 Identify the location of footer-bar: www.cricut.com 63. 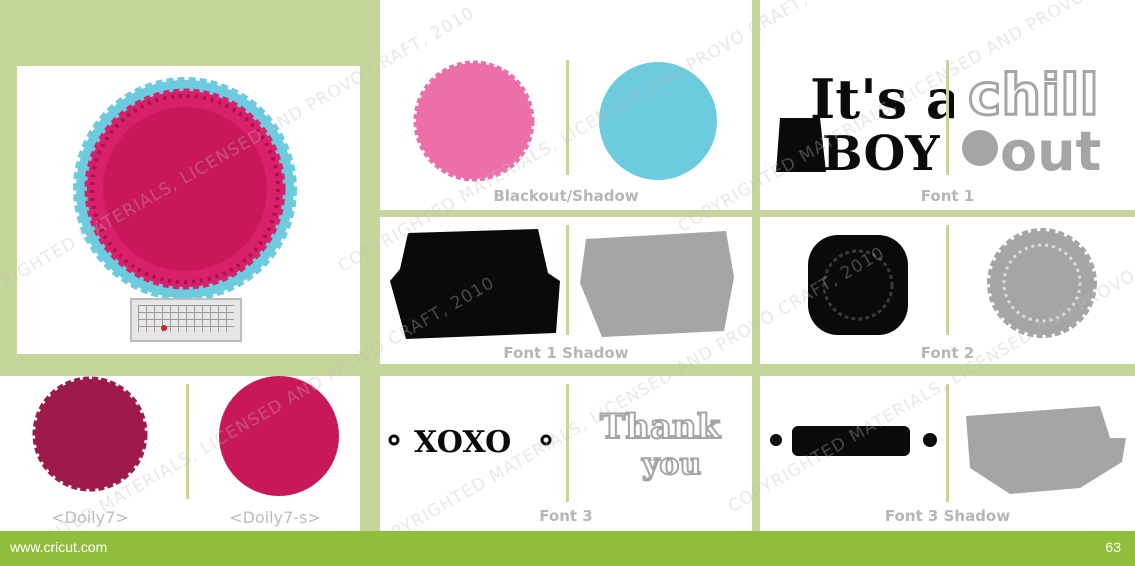
(567, 548).